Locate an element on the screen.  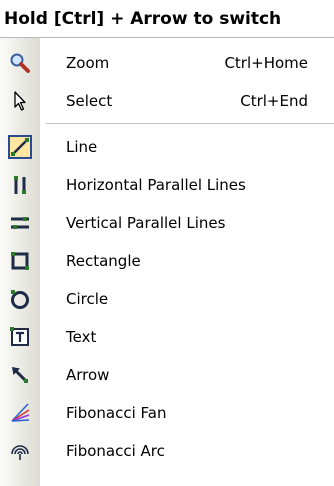
arrow-icon is located at coordinates (20, 375).